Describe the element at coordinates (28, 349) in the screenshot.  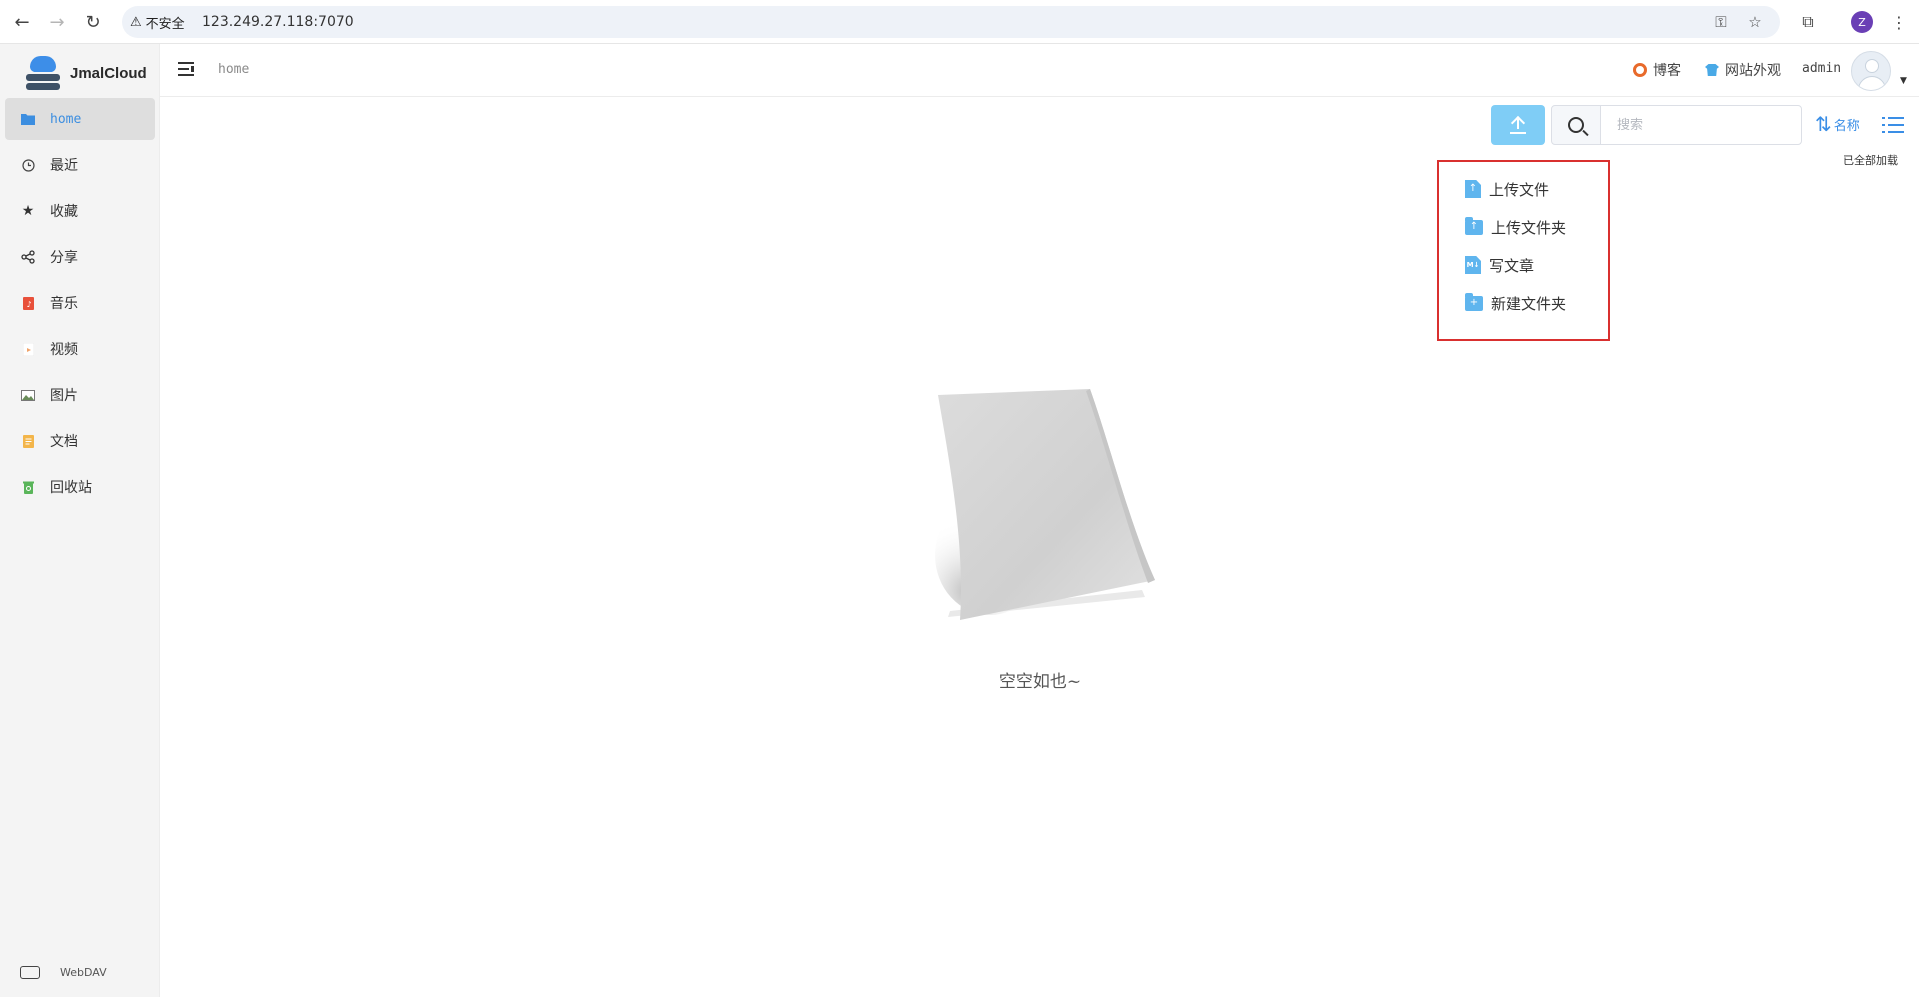
I see `video-icon` at that location.